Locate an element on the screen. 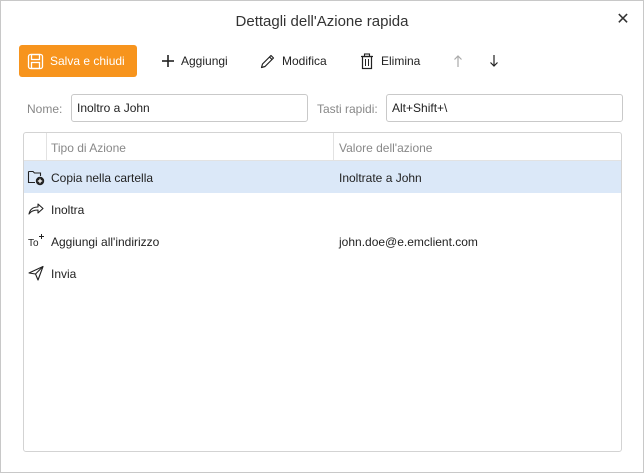 Image resolution: width=644 pixels, height=473 pixels. column-header-type: Tipo di Azione is located at coordinates (88, 148).